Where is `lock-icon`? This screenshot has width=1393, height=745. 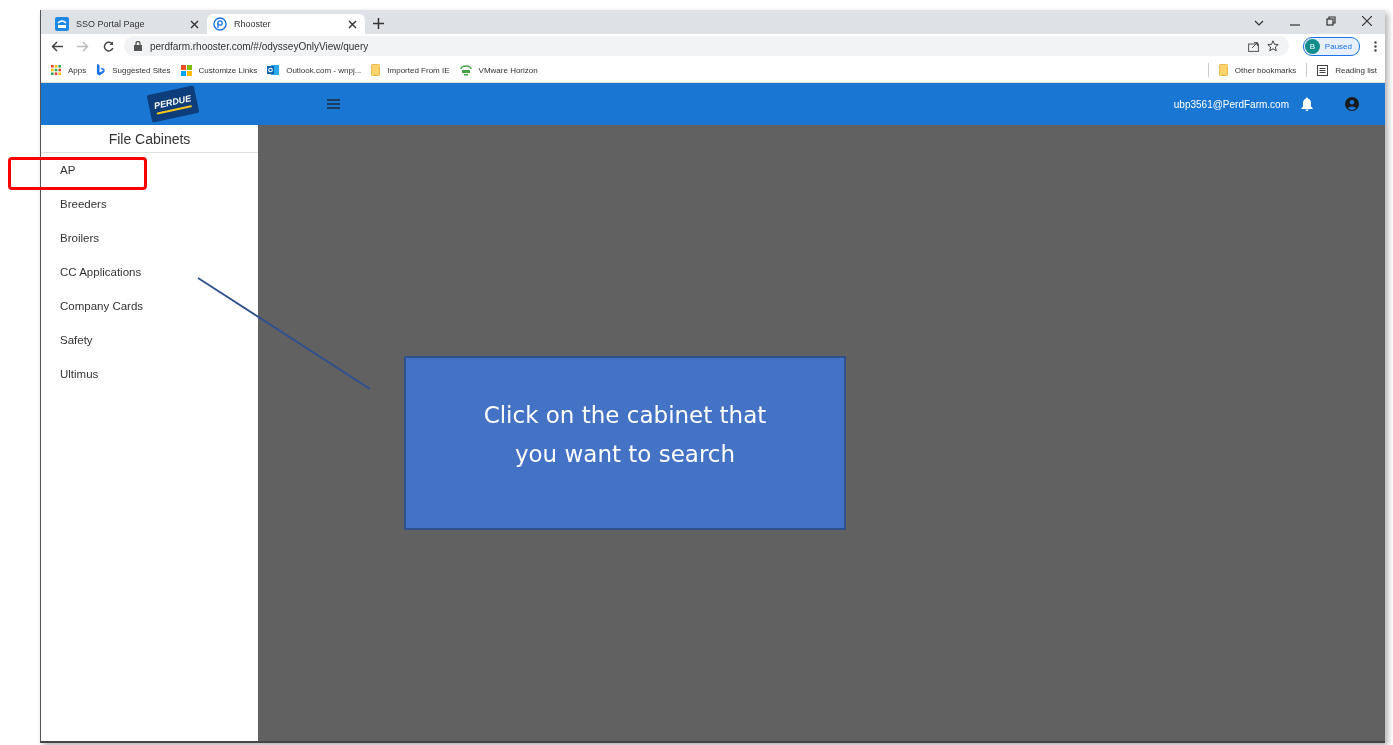 lock-icon is located at coordinates (138, 46).